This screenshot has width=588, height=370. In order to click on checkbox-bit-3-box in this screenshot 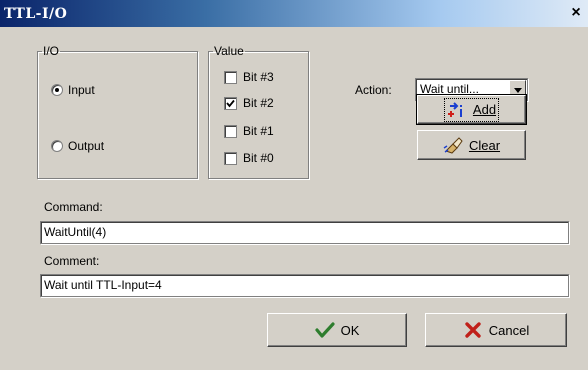, I will do `click(230, 77)`.